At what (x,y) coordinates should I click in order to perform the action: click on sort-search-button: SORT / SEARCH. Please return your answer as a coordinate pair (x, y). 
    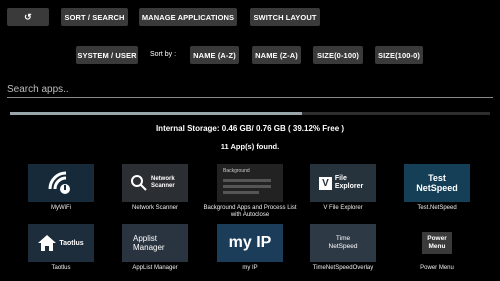
    Looking at the image, I should click on (94, 17).